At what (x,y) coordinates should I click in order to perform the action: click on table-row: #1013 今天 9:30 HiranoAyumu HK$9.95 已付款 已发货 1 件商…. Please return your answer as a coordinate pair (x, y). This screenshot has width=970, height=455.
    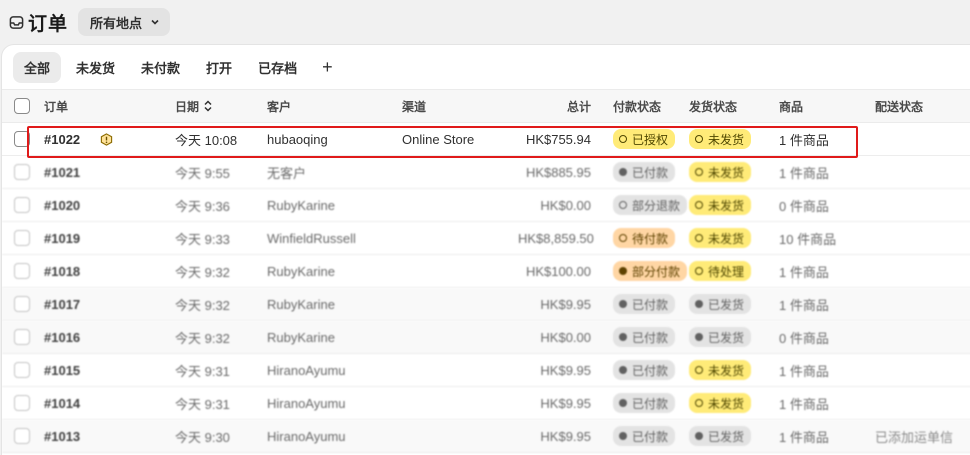
    Looking at the image, I should click on (486, 436).